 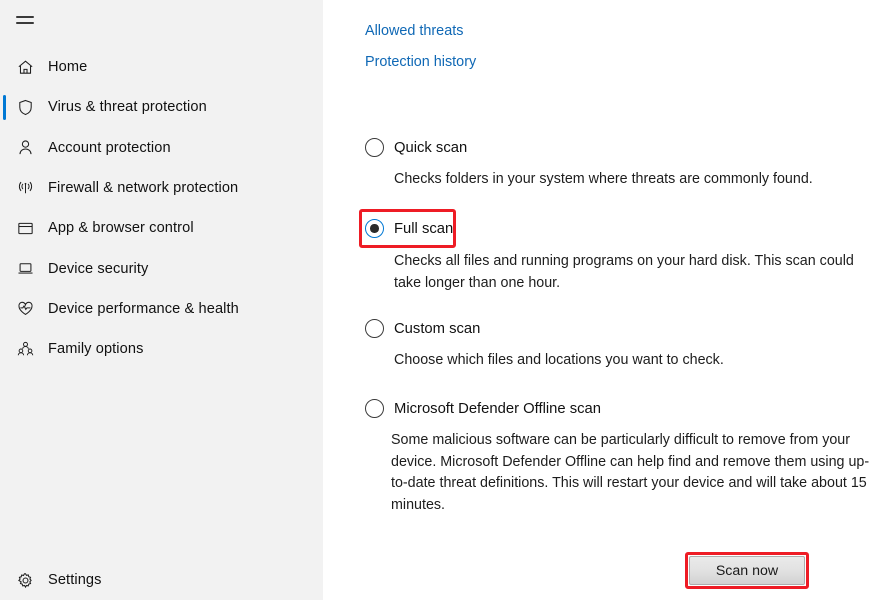 I want to click on sidebar-item-label: Account protection, so click(x=109, y=147).